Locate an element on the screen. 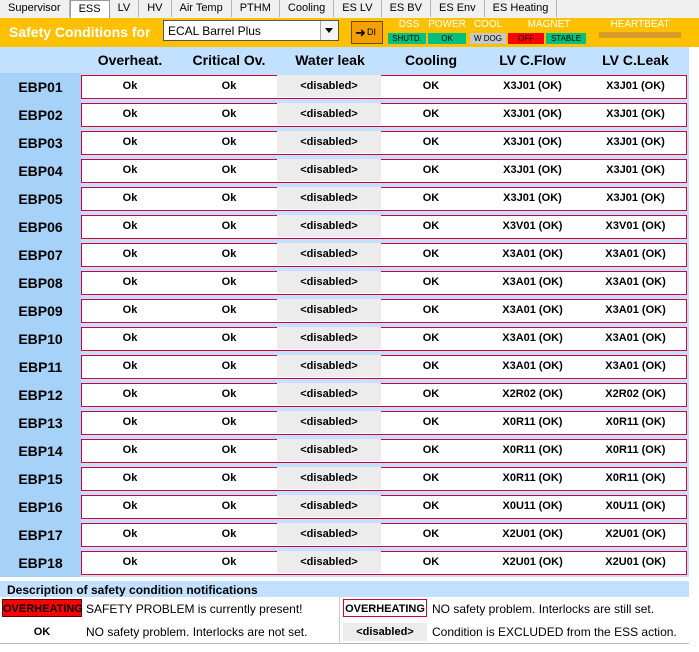  row-label-cell: EBP03 is located at coordinates (40, 143).